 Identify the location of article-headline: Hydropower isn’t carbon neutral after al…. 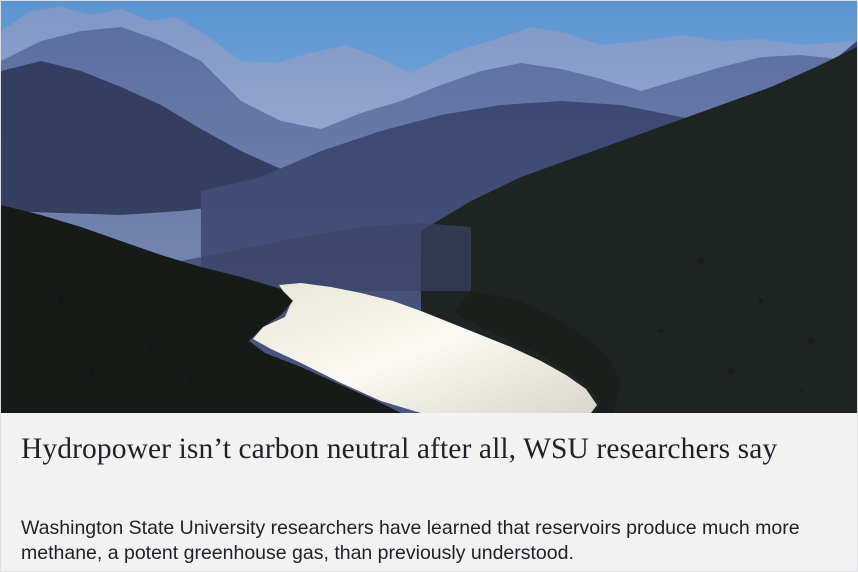
(421, 449).